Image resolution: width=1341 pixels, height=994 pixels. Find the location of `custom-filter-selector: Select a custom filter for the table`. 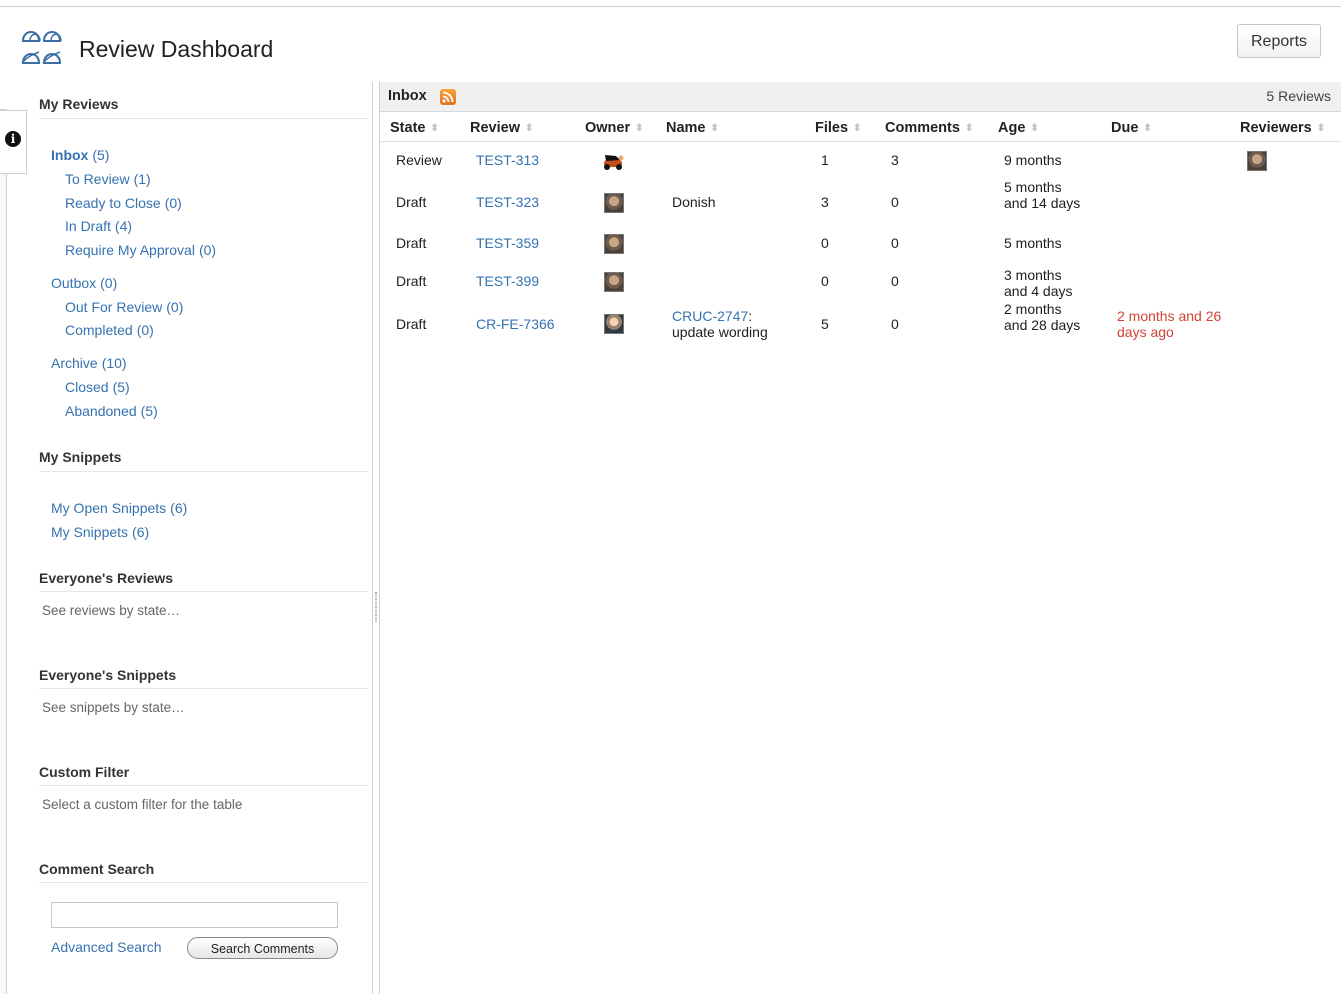

custom-filter-selector: Select a custom filter for the table is located at coordinates (142, 804).